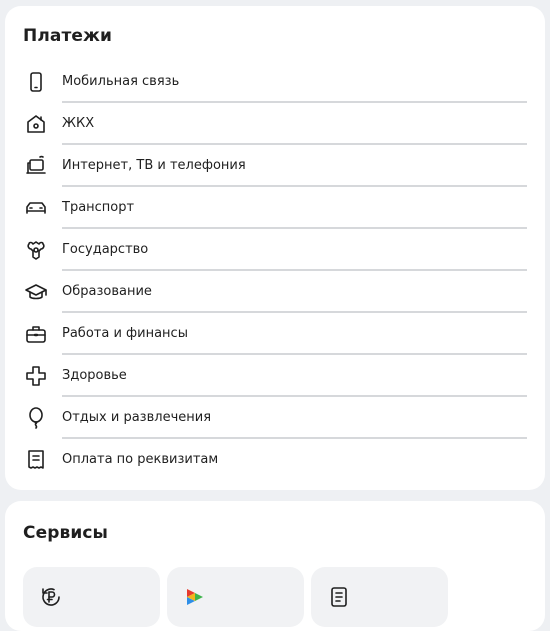 The height and width of the screenshot is (631, 550). What do you see at coordinates (91, 597) in the screenshot?
I see `service-tile-autopayment` at bounding box center [91, 597].